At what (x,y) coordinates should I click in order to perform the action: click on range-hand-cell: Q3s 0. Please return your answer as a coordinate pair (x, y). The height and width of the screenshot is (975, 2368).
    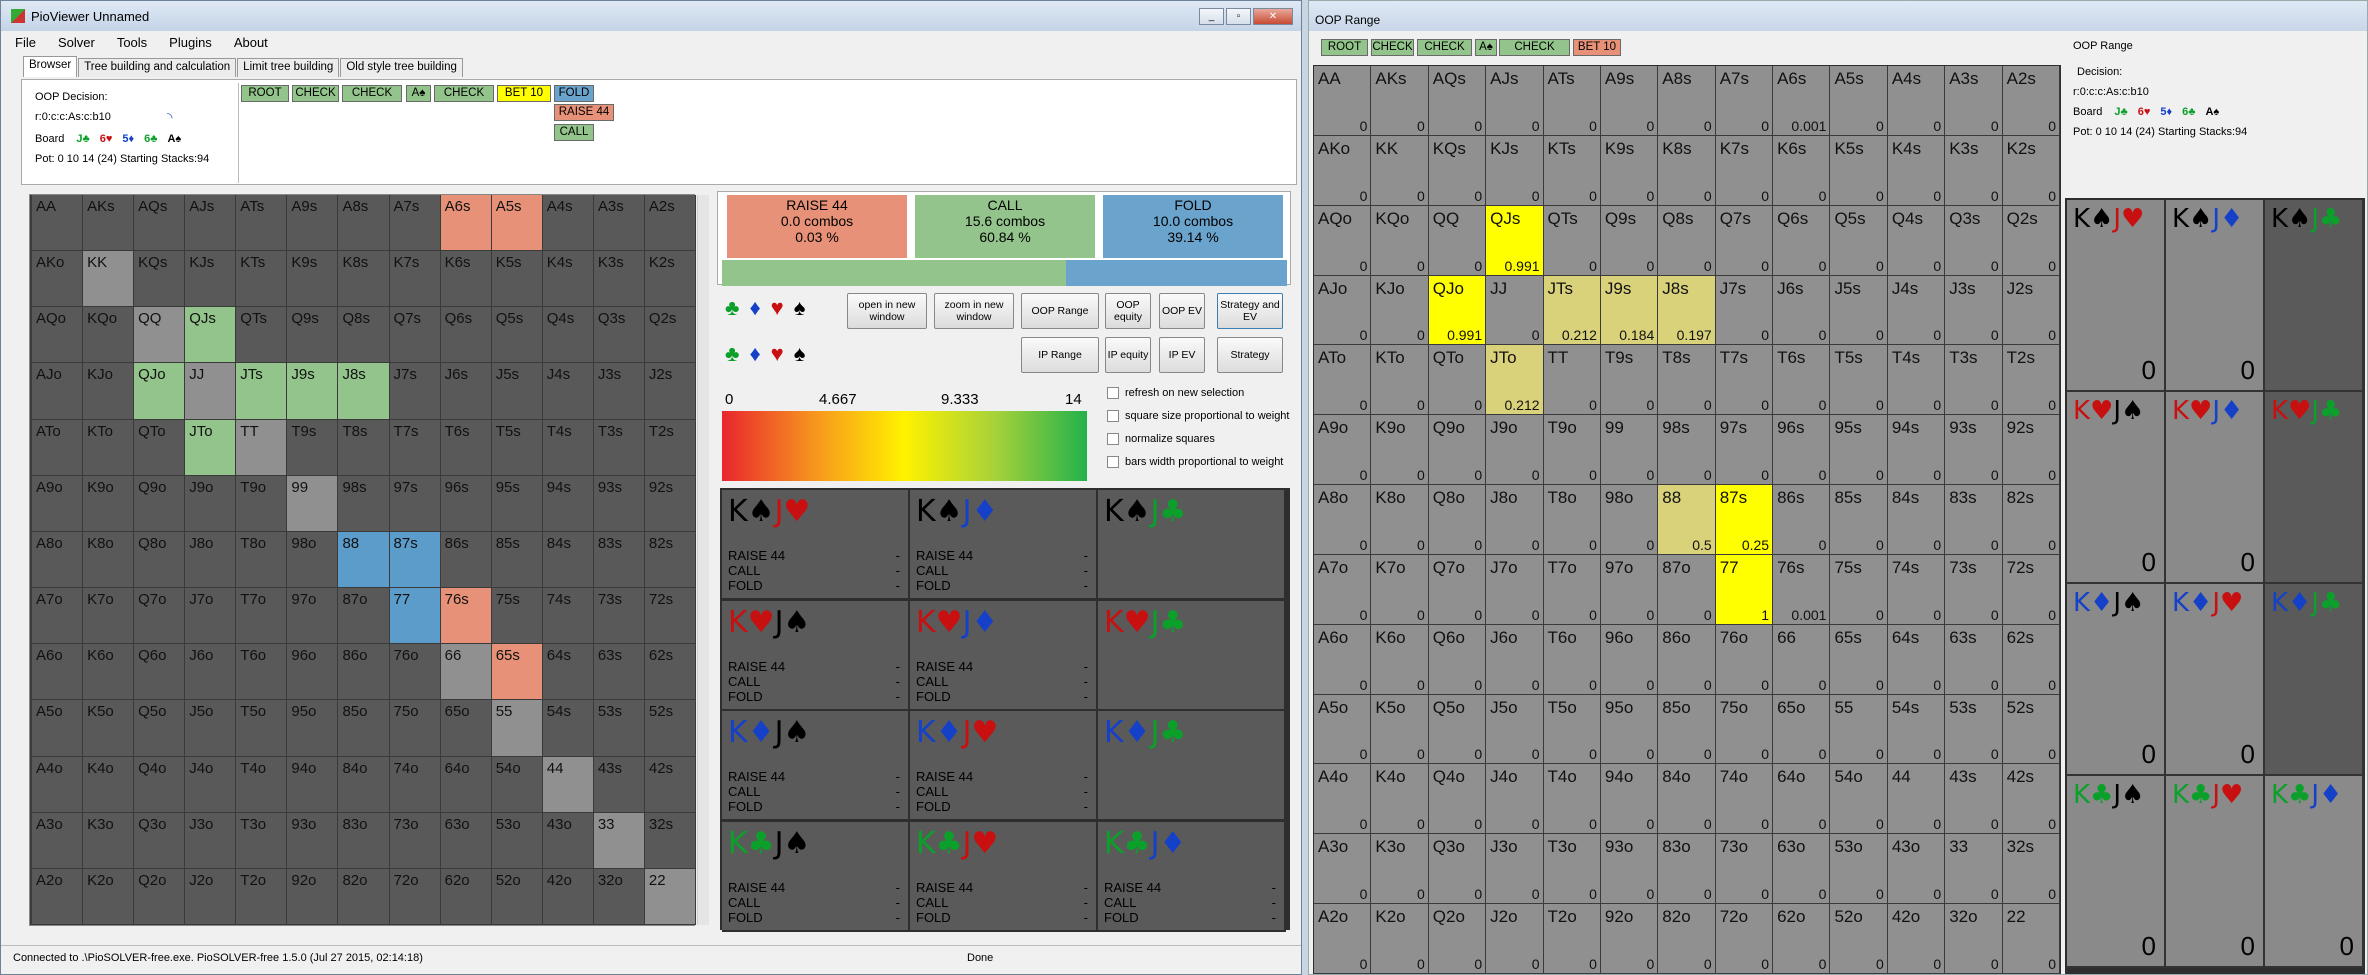
    Looking at the image, I should click on (1974, 240).